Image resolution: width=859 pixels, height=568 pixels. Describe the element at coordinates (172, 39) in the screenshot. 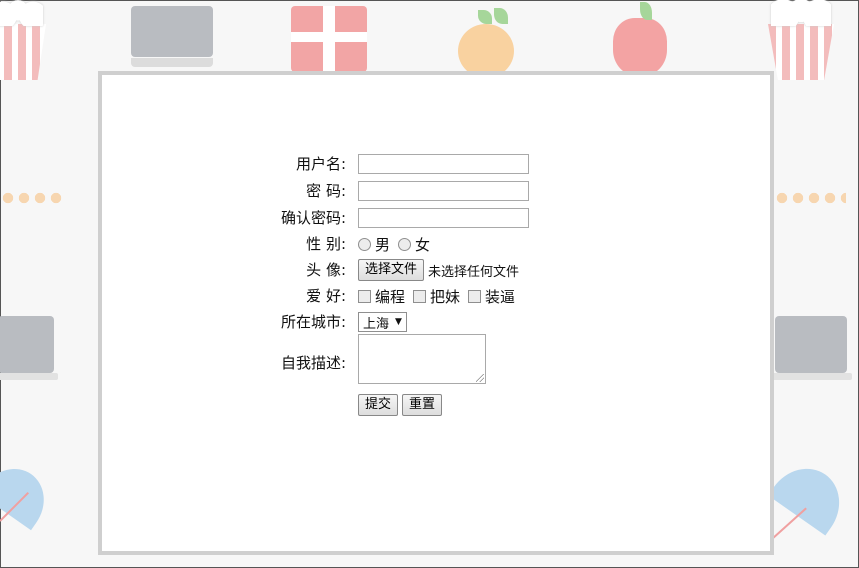

I see `monitor-icon` at that location.